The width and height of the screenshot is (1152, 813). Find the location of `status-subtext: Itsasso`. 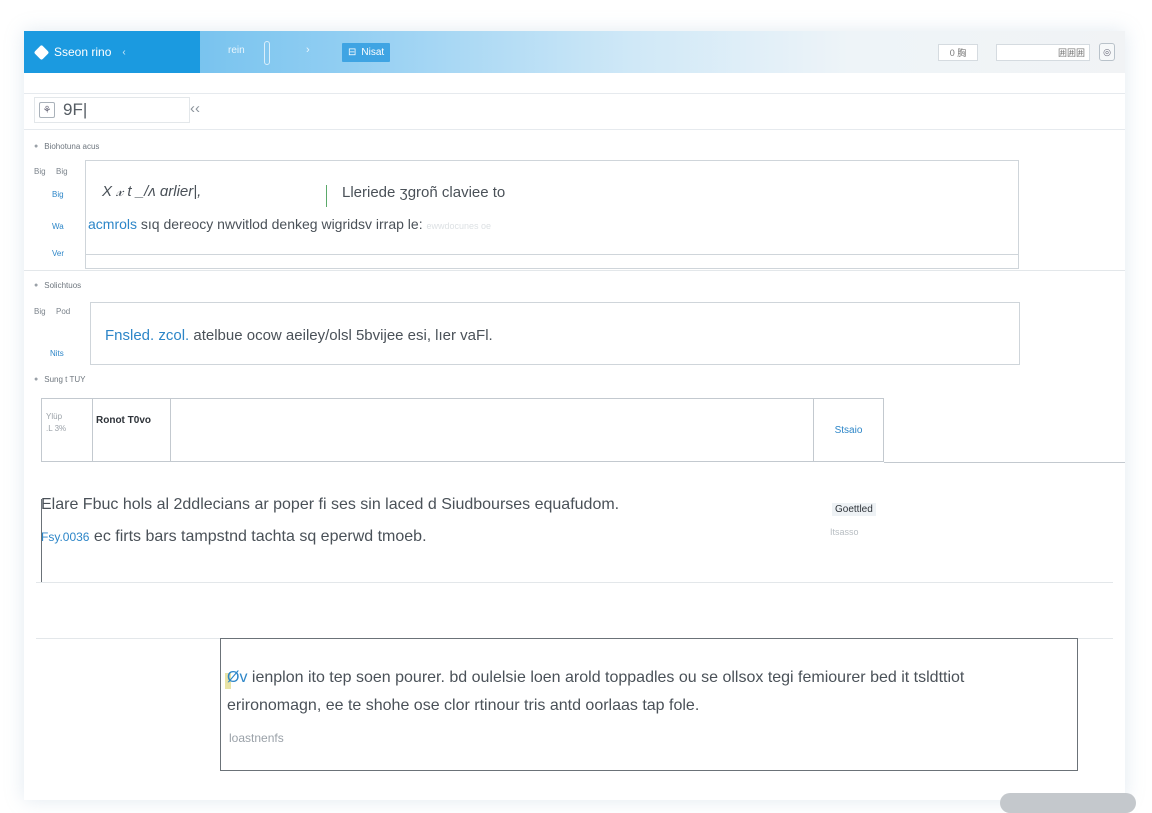

status-subtext: Itsasso is located at coordinates (844, 532).